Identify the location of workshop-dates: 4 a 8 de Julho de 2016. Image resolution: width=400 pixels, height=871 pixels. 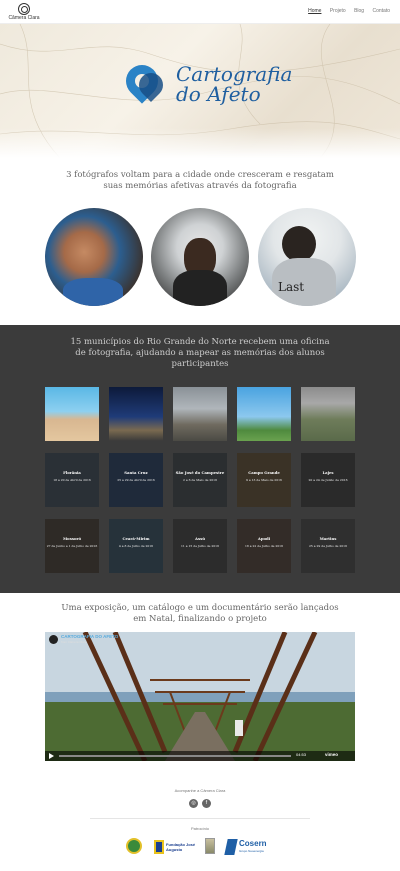
(136, 546).